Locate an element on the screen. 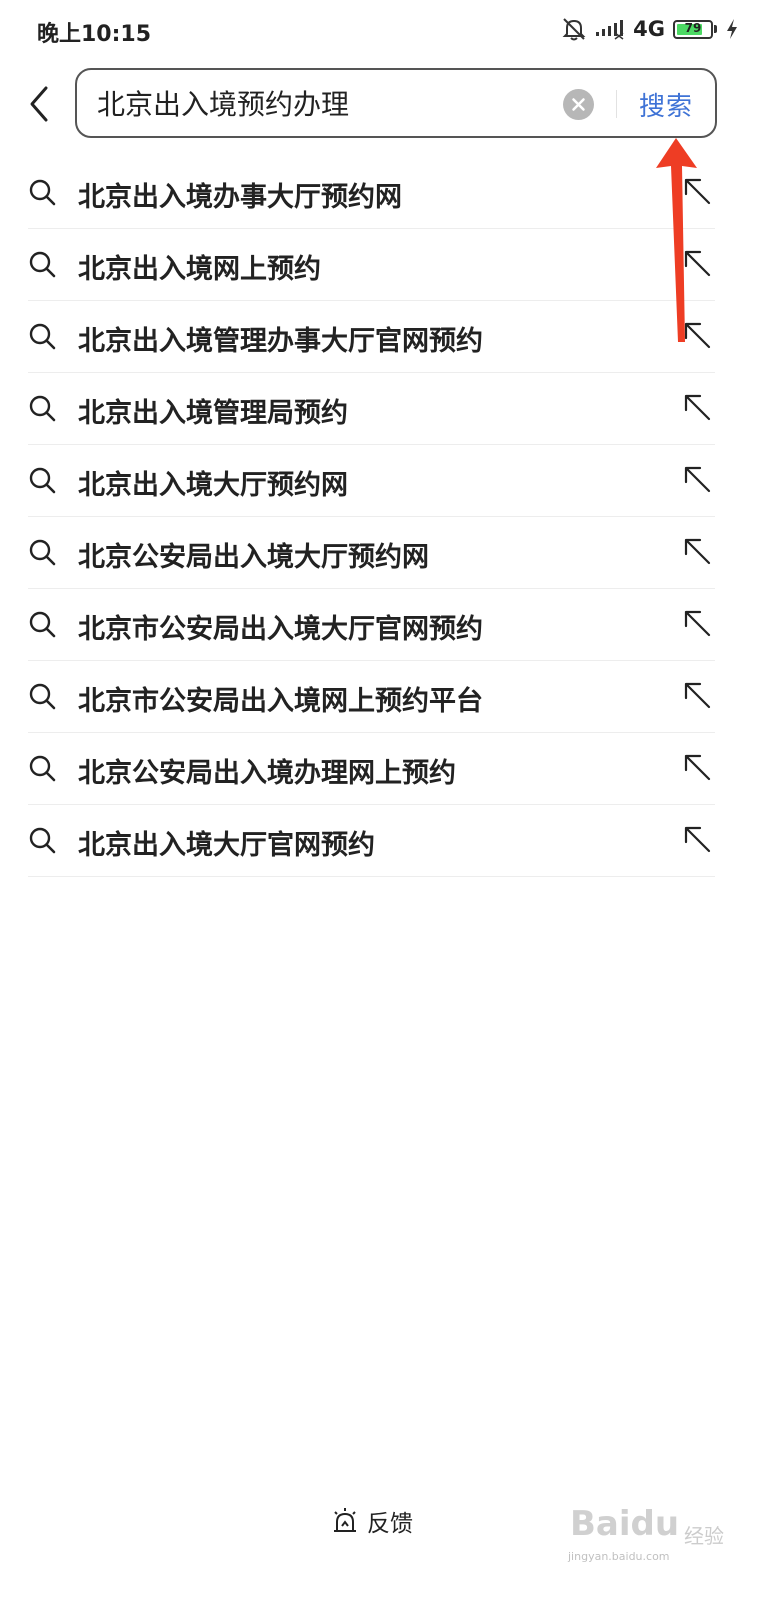 This screenshot has width=757, height=1600. close-icon is located at coordinates (578, 104).